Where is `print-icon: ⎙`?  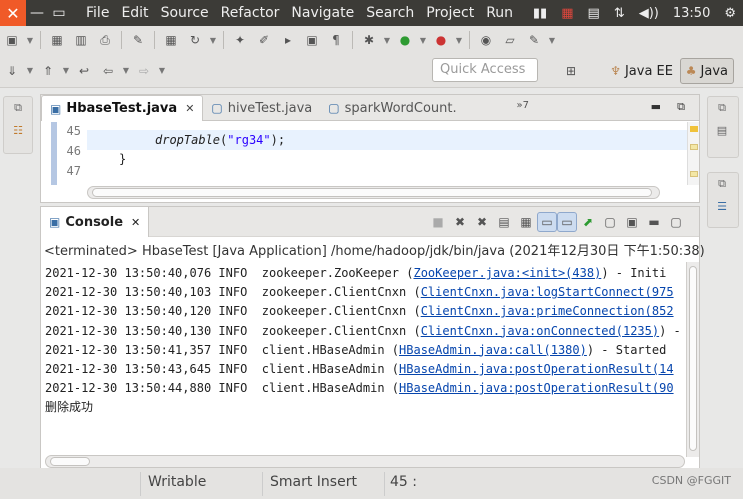 print-icon: ⎙ is located at coordinates (105, 40).